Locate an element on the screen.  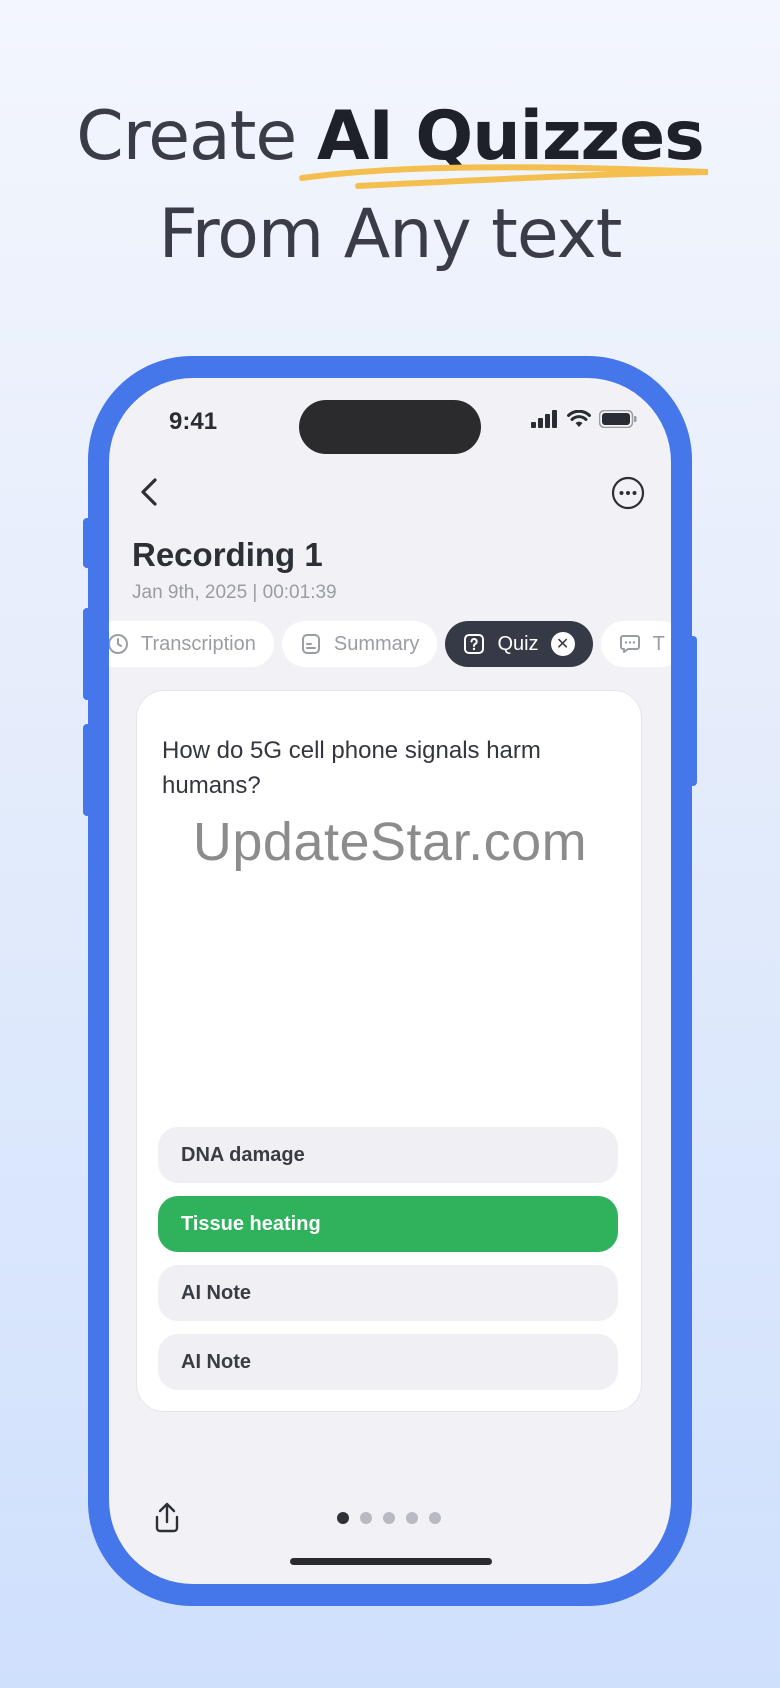
headline-prefix: Create is located at coordinates (196, 136).